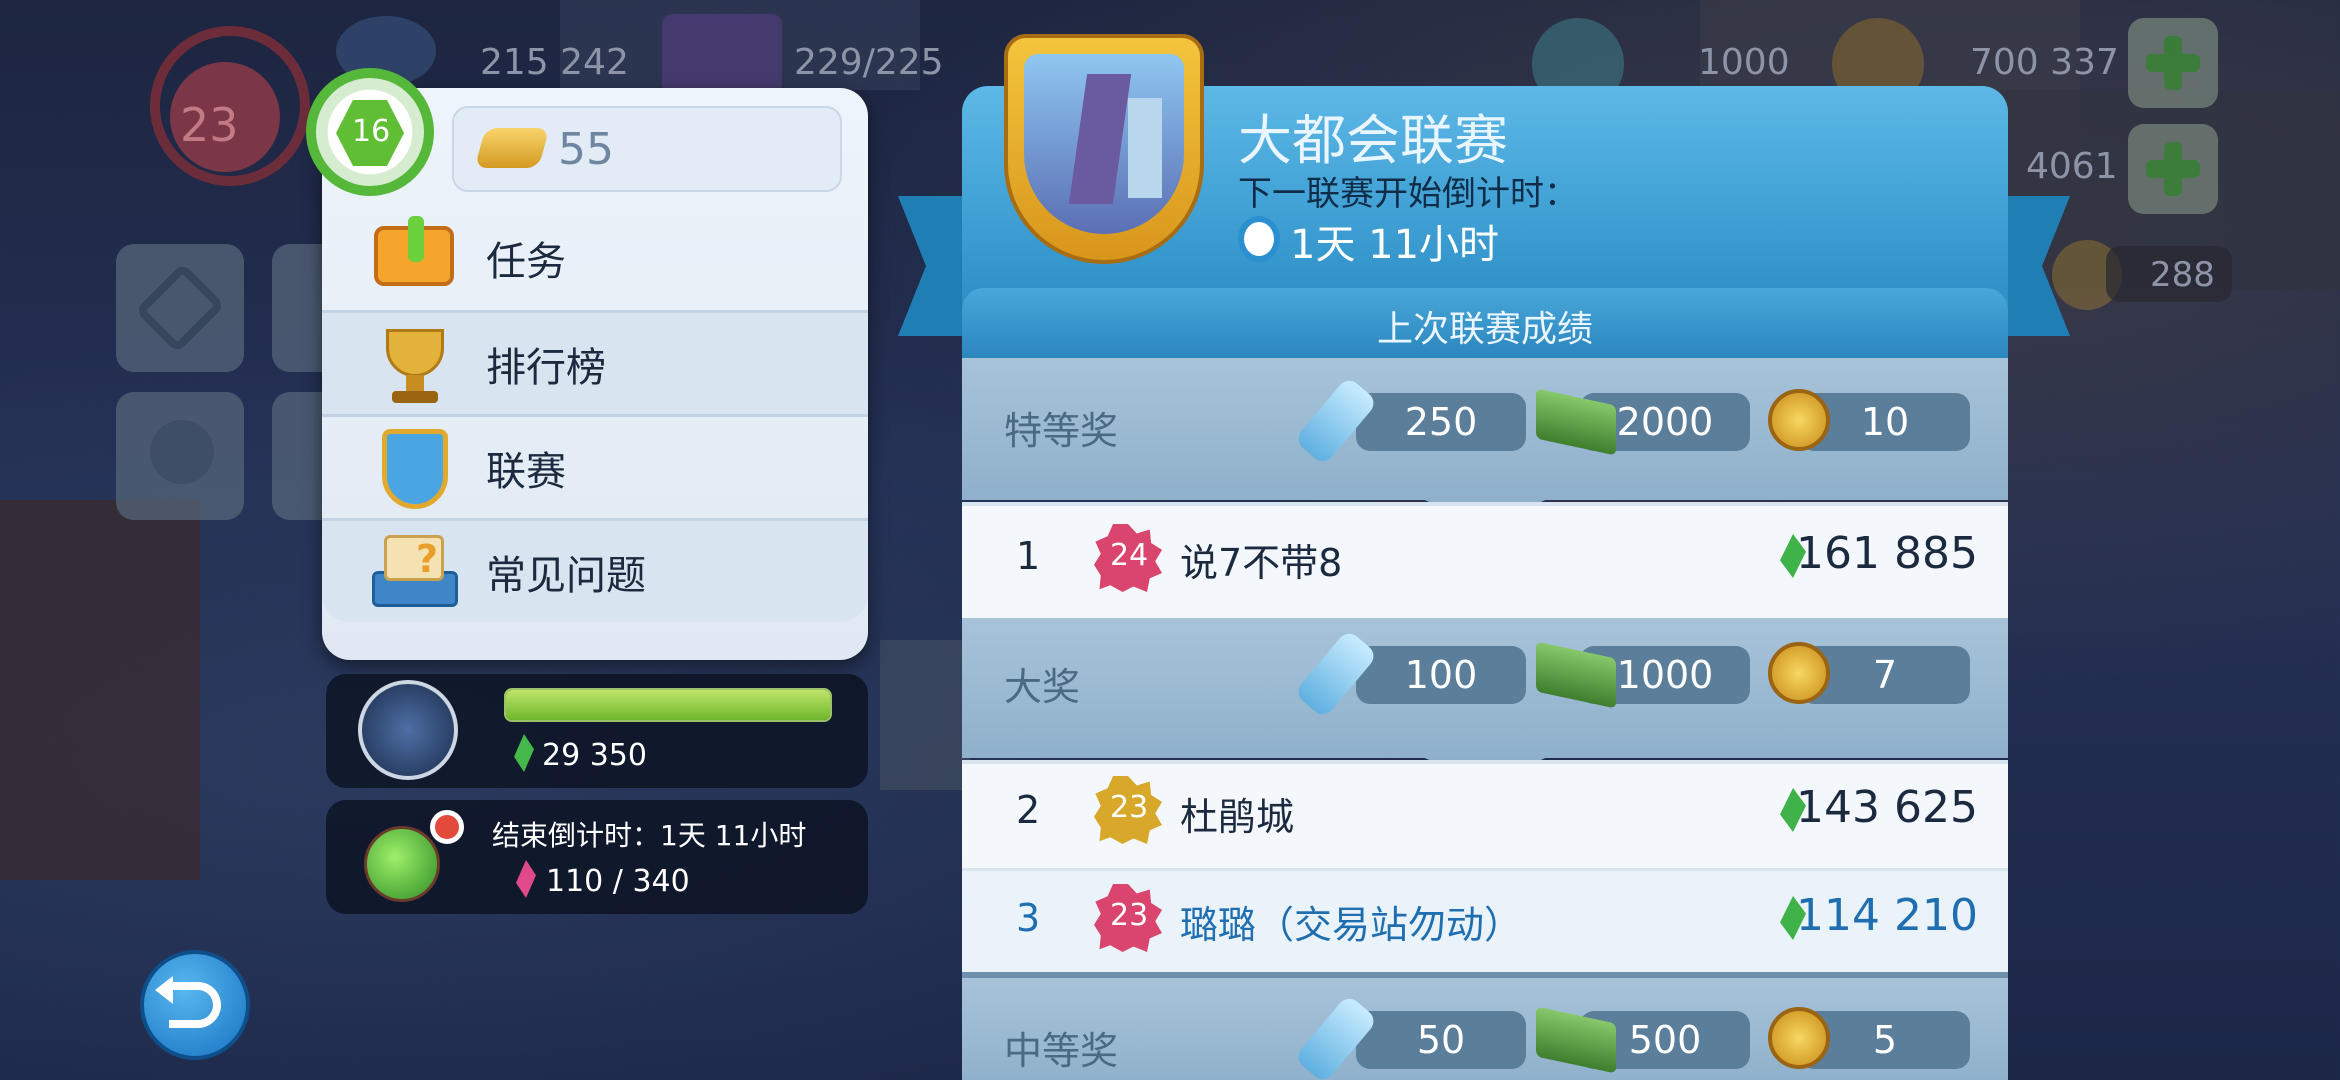 This screenshot has width=2340, height=1080. Describe the element at coordinates (526, 262) in the screenshot. I see `menu-label-tasks: 任务` at that location.